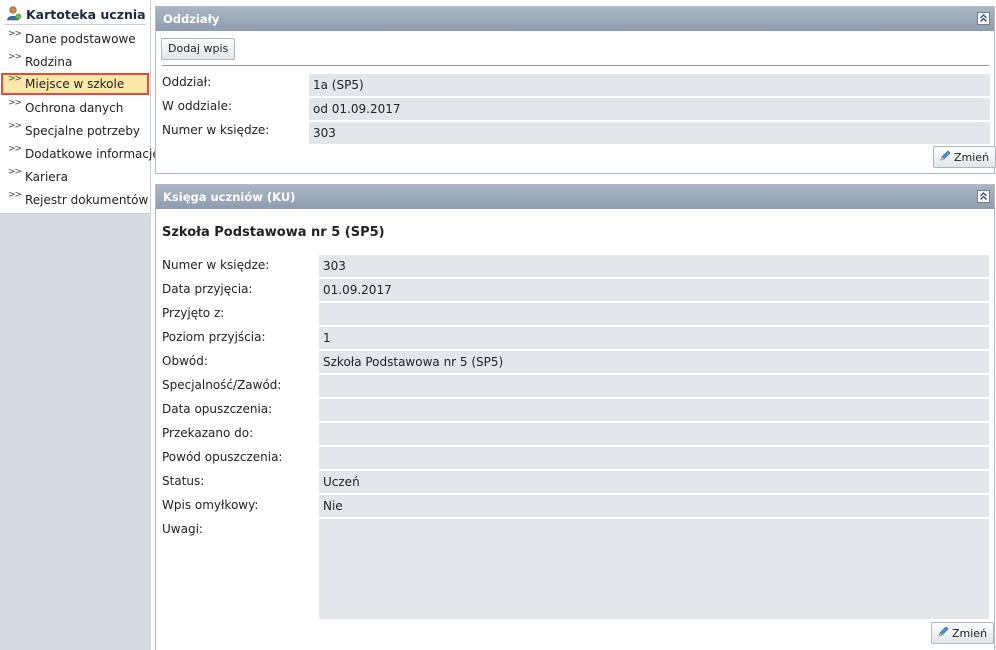 This screenshot has height=650, width=996. I want to click on field-value-wpis-omylkowy: Nie, so click(654, 506).